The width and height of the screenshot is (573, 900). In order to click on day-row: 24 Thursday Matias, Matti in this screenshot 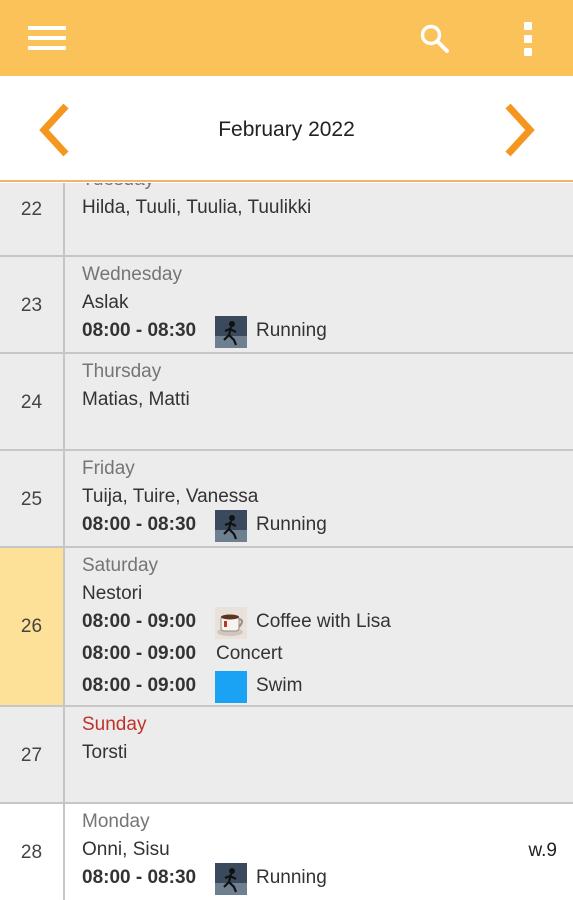, I will do `click(286, 402)`.